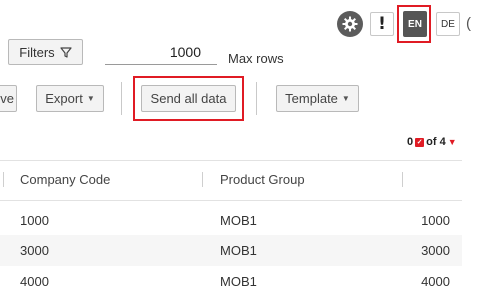 The image size is (493, 305). Describe the element at coordinates (34, 281) in the screenshot. I see `cell-company-code: 4000` at that location.